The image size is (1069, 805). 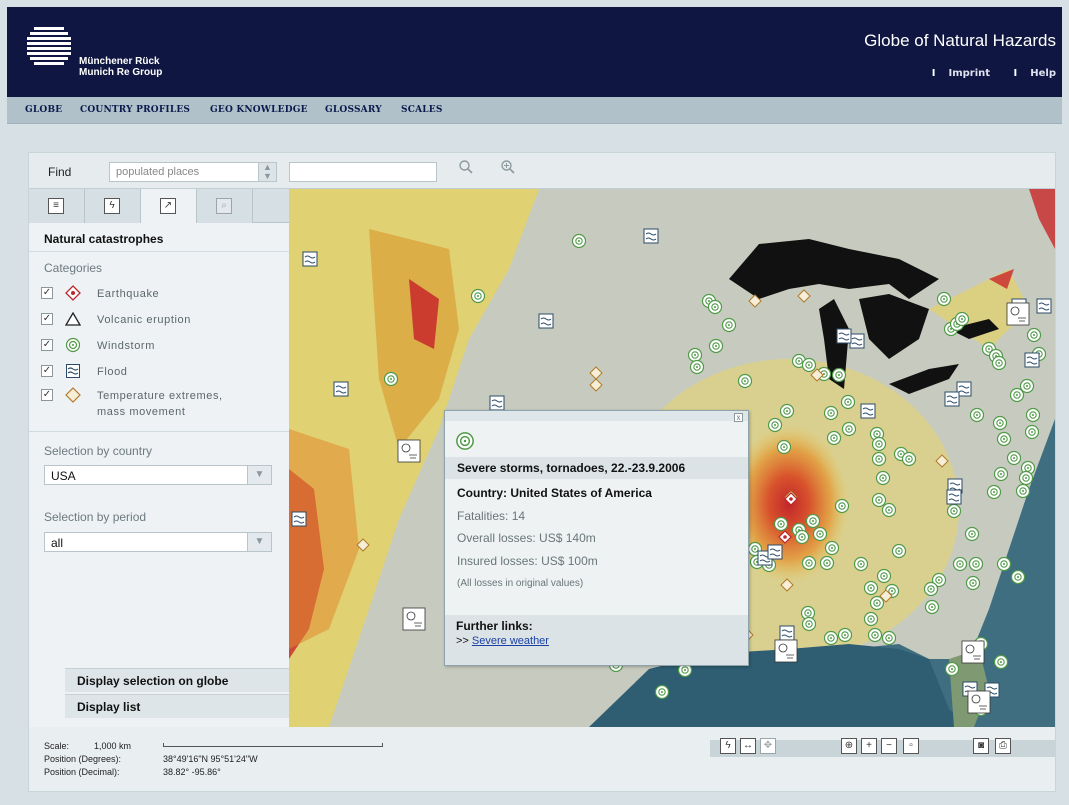 I want to click on category-windstorm: ✓ Windstorm, so click(x=159, y=346).